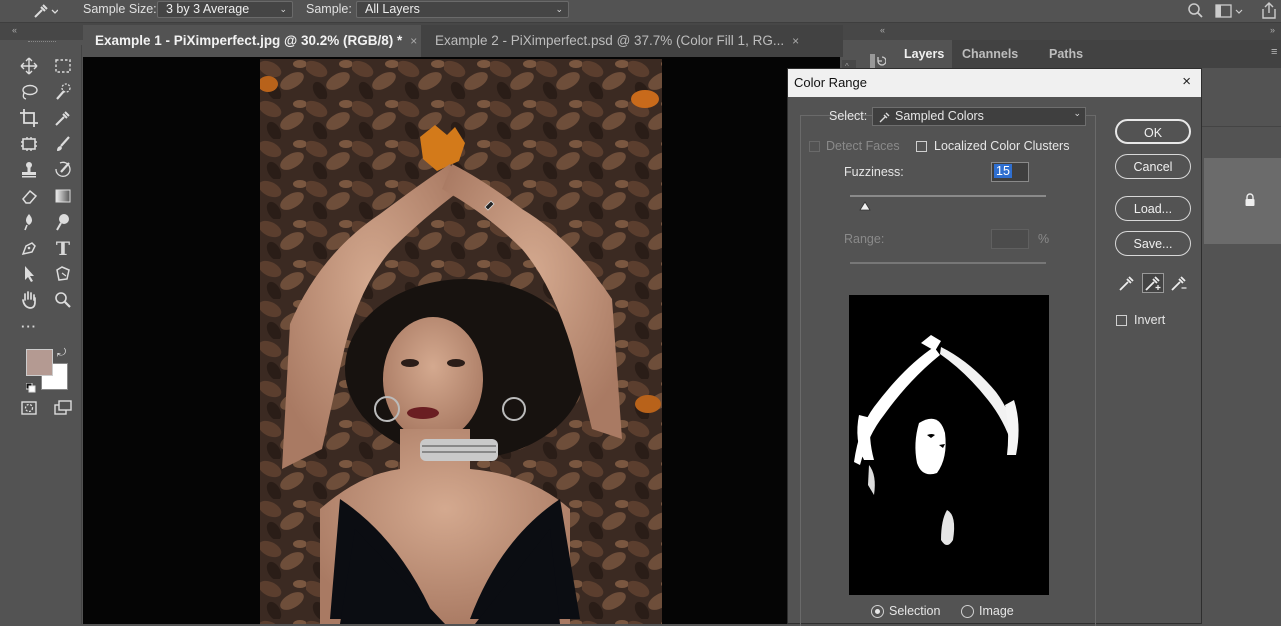 This screenshot has width=1281, height=626. Describe the element at coordinates (874, 172) in the screenshot. I see `fuzziness-label: Fuzziness:` at that location.